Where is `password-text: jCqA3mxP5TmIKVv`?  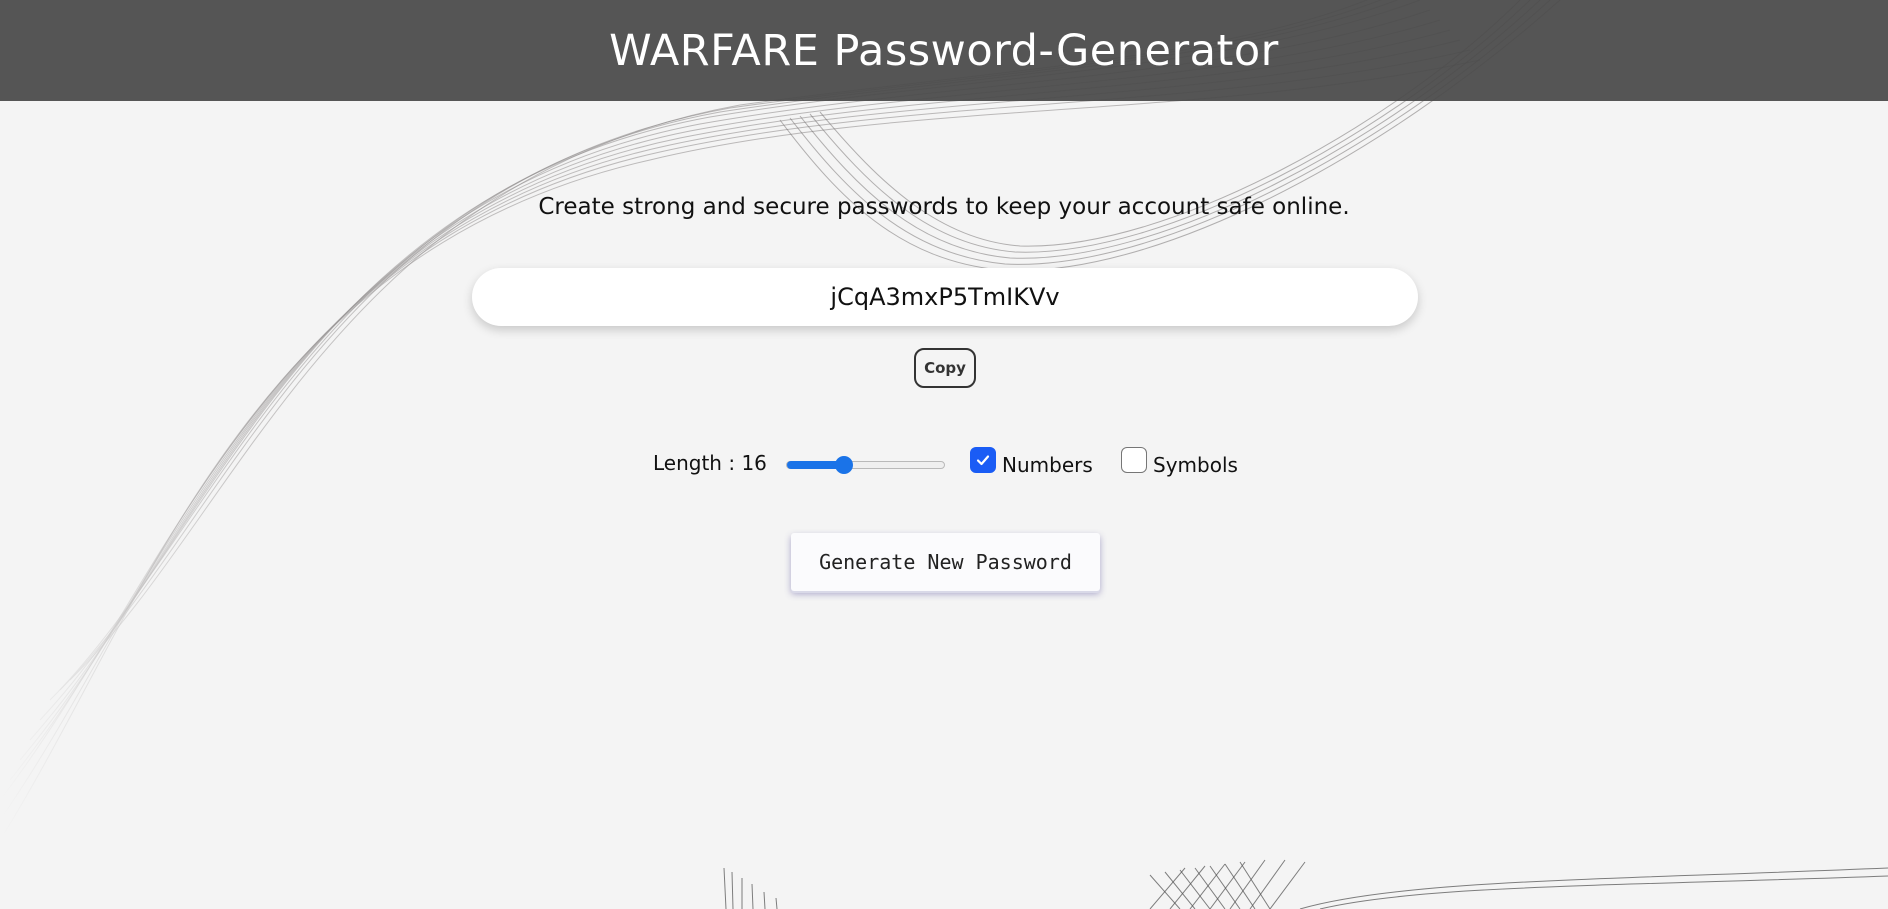 password-text: jCqA3mxP5TmIKVv is located at coordinates (945, 297).